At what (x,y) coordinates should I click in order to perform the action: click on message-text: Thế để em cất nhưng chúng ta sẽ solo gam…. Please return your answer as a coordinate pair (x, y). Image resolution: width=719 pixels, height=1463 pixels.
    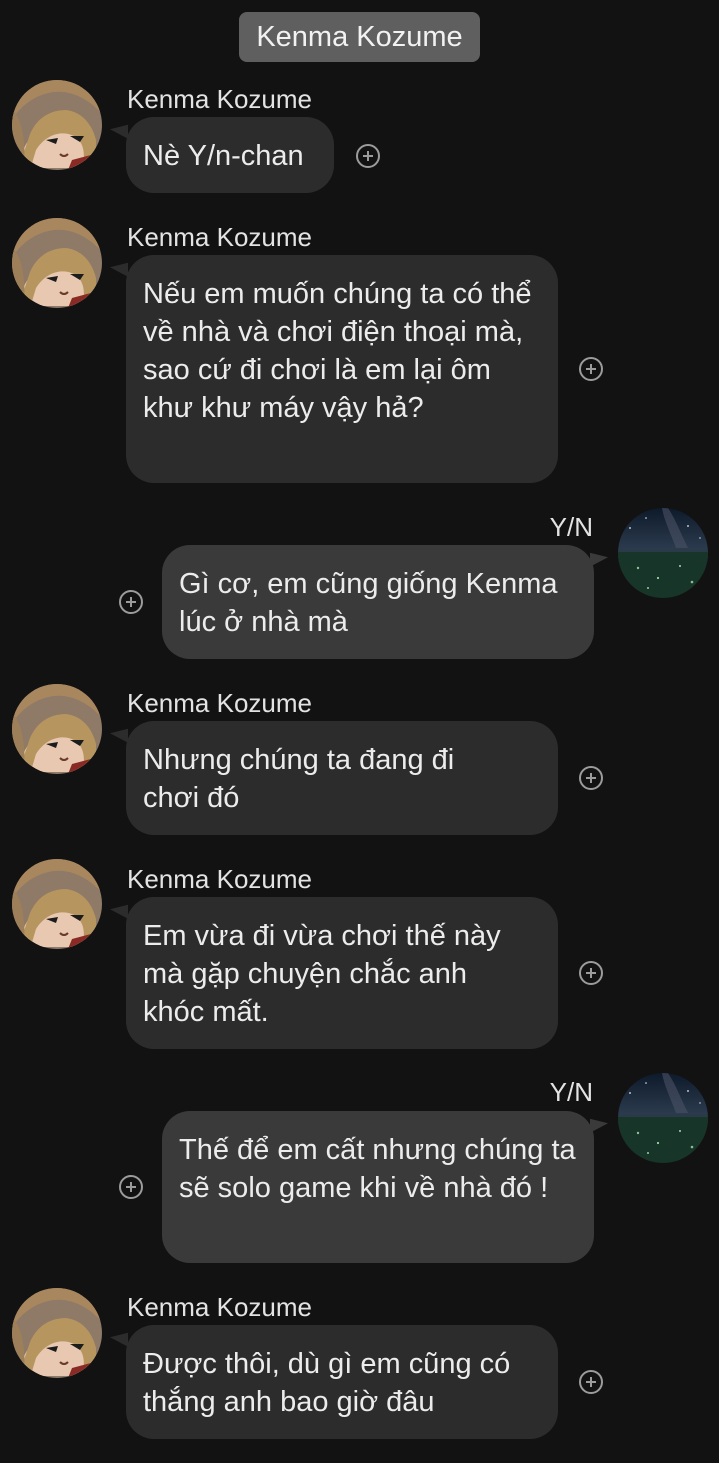
    Looking at the image, I should click on (377, 1169).